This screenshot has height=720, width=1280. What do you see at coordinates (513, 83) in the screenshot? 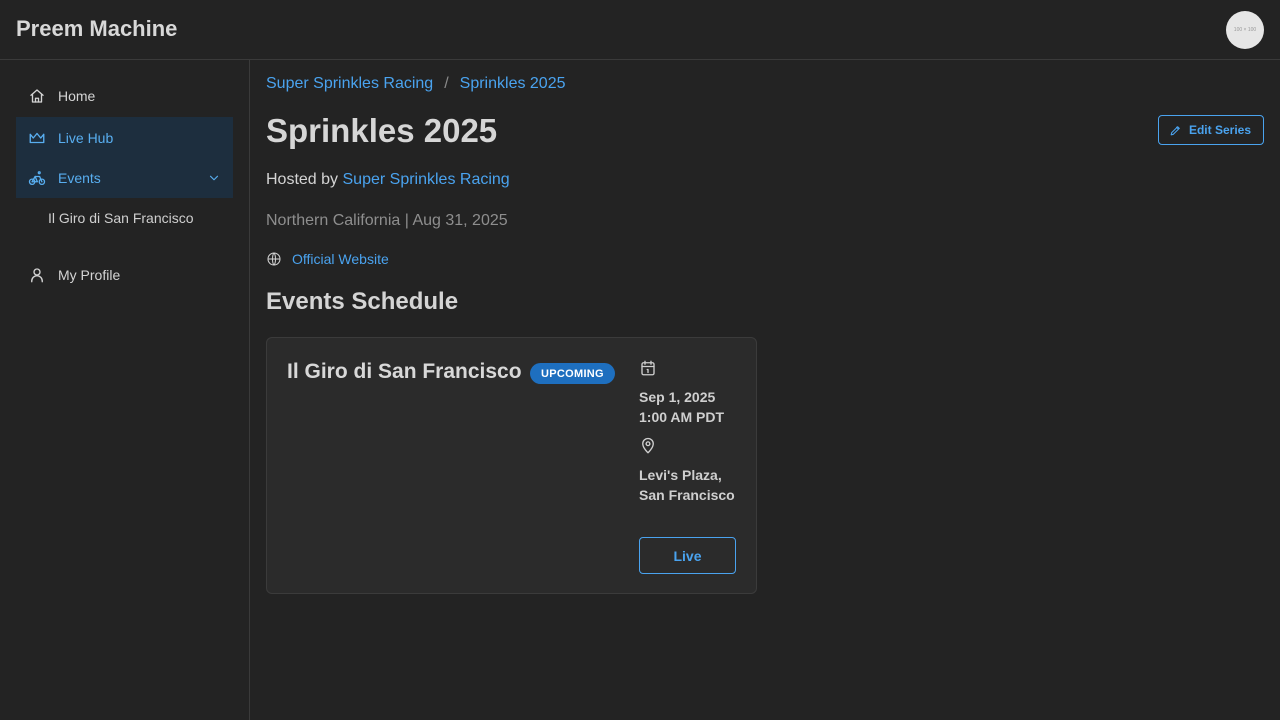
I see `breadcrumb-link-series: Sprinkles 2025` at bounding box center [513, 83].